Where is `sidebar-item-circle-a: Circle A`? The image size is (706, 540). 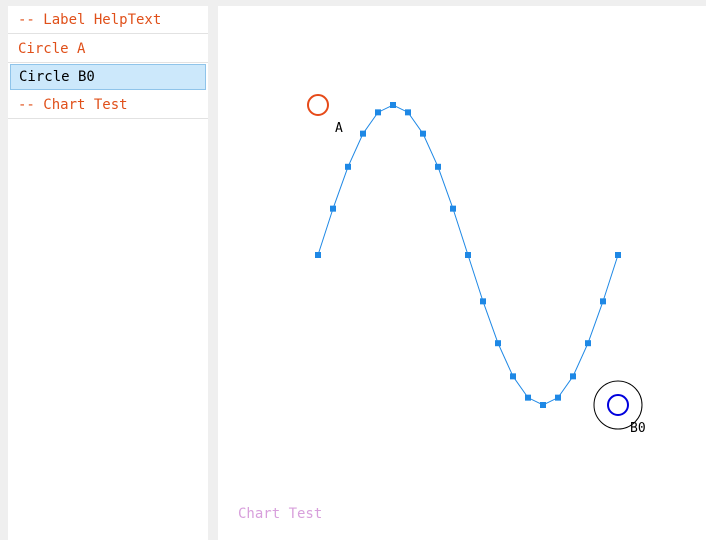 sidebar-item-circle-a: Circle A is located at coordinates (108, 49).